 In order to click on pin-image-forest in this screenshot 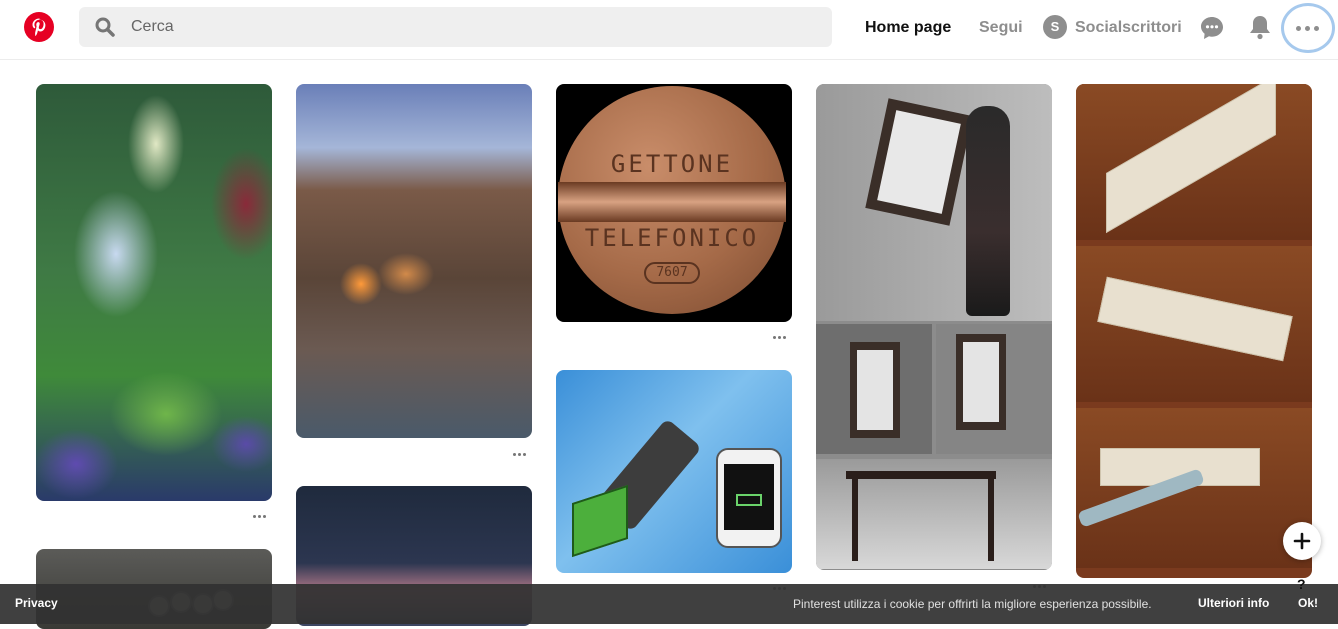, I will do `click(154, 292)`.